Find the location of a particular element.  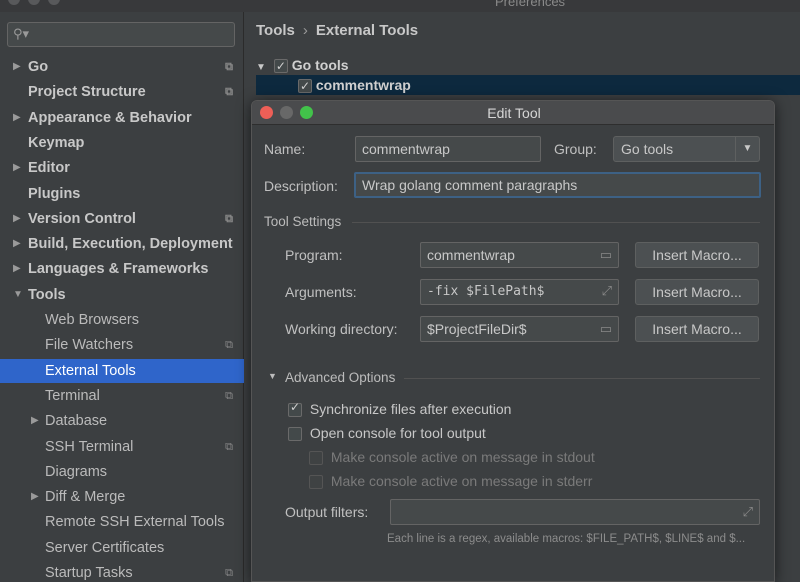

open-console-checkbox is located at coordinates (295, 434).